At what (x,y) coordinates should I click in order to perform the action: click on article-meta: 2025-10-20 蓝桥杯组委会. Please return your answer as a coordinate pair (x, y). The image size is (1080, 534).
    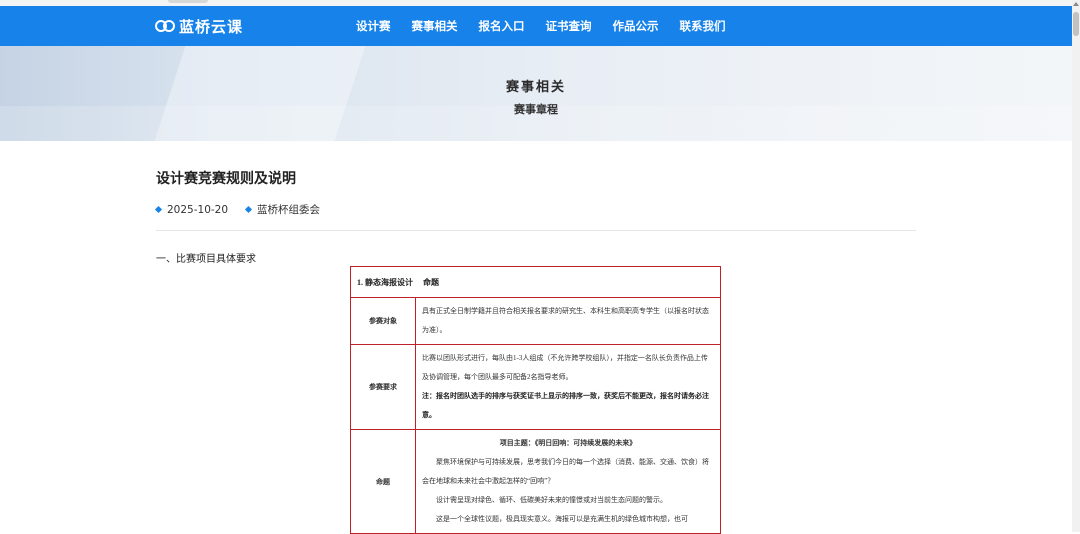
    Looking at the image, I should click on (246, 209).